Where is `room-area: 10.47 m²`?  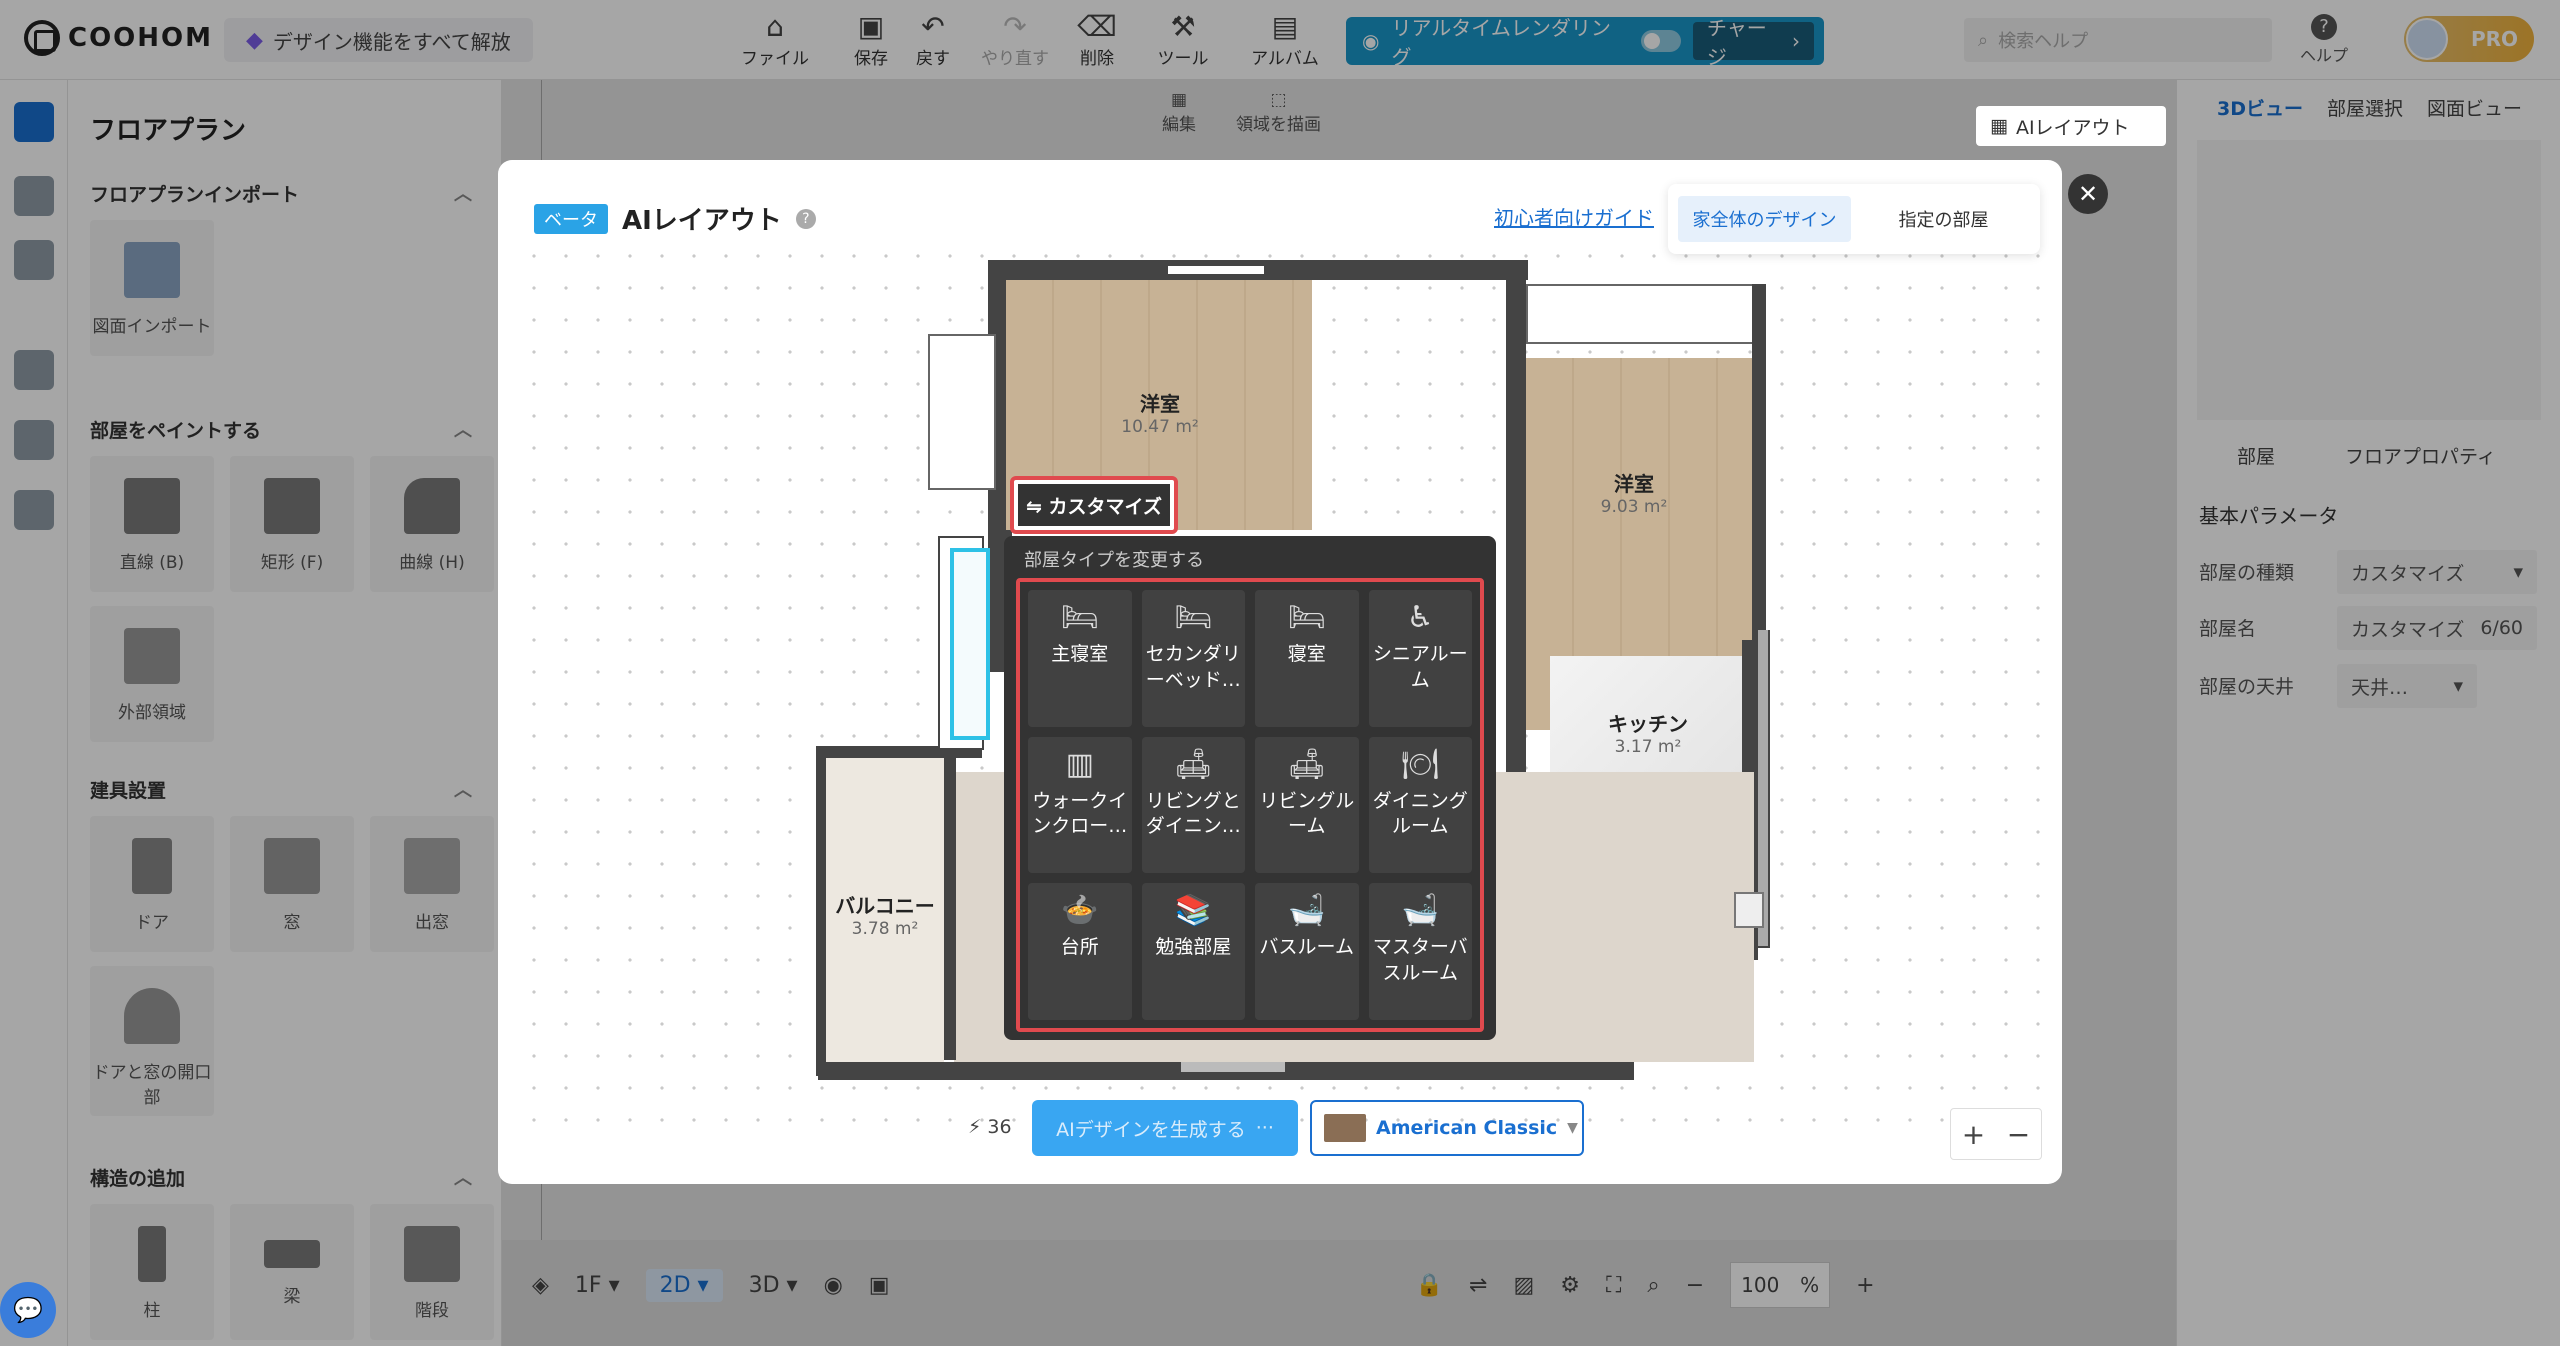 room-area: 10.47 m² is located at coordinates (1160, 427).